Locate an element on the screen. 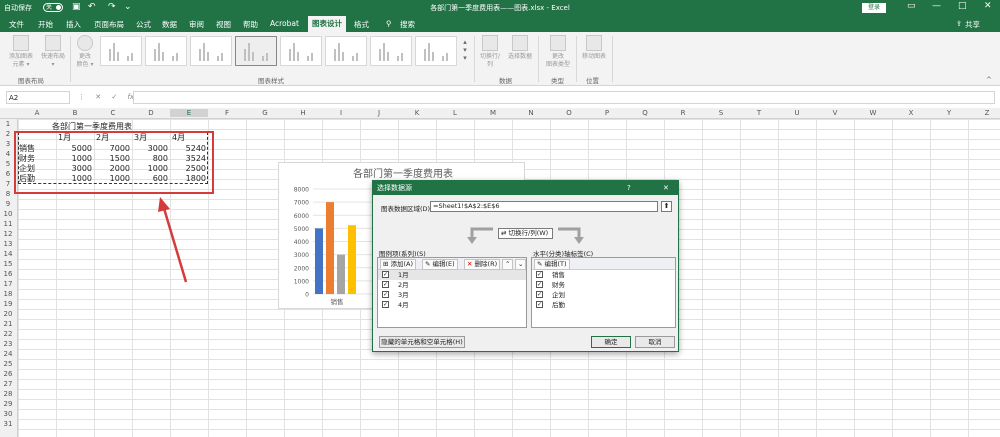 Image resolution: width=1000 pixels, height=437 pixels. edit-axis-labels-button: ✎ 编辑(T) is located at coordinates (552, 264).